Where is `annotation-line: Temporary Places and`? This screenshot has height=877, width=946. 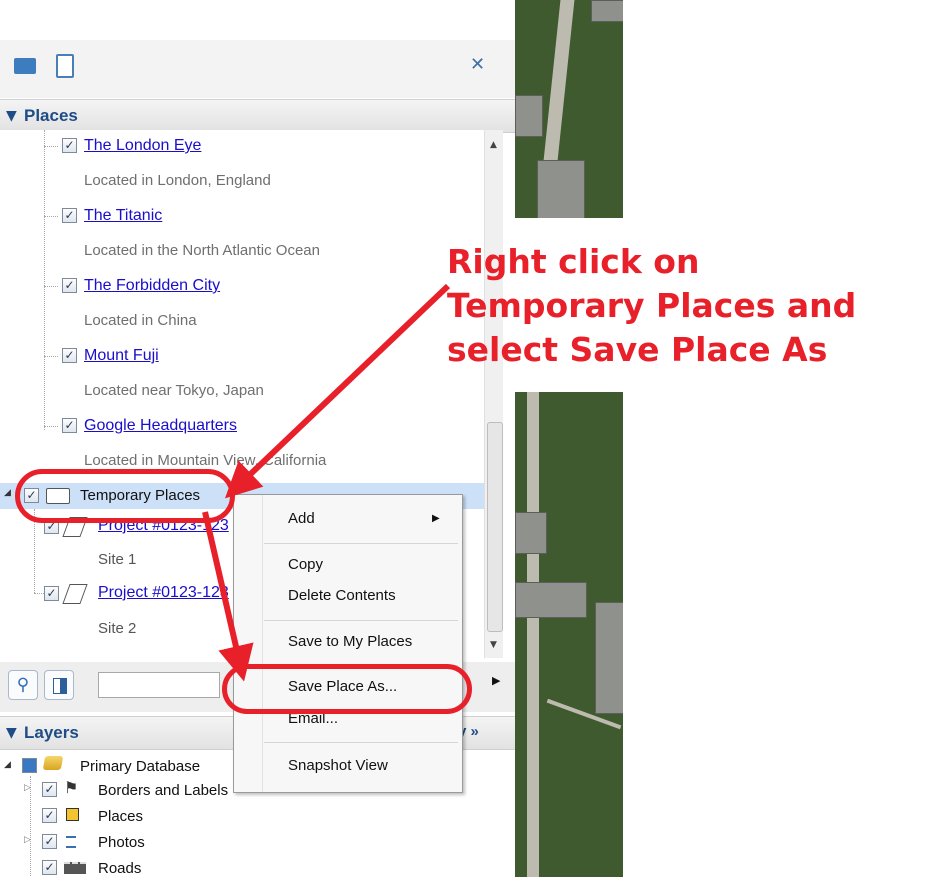 annotation-line: Temporary Places and is located at coordinates (652, 305).